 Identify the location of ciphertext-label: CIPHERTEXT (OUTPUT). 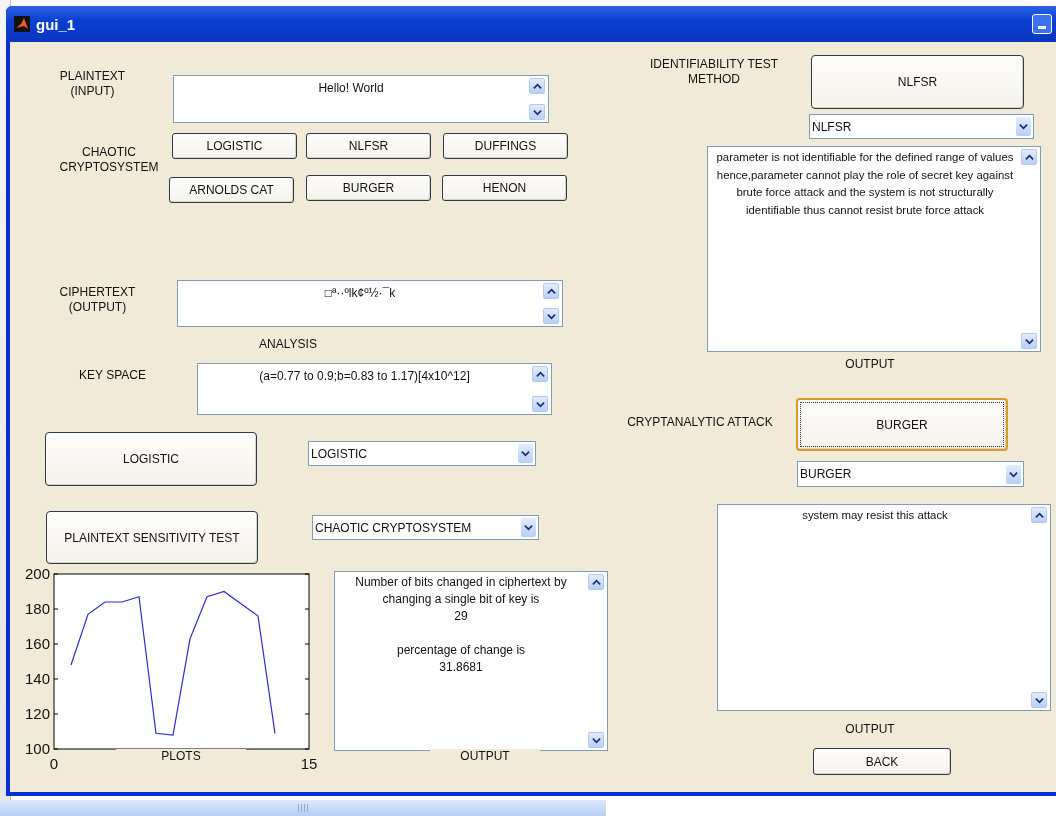
(97, 300).